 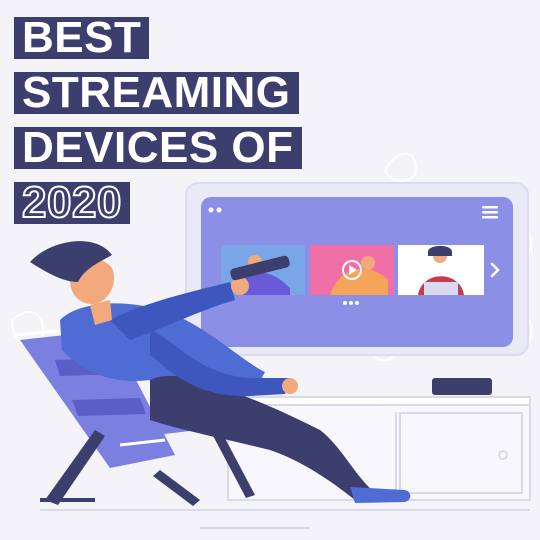 I want to click on headline-text-2: STREAMING, so click(x=156, y=92).